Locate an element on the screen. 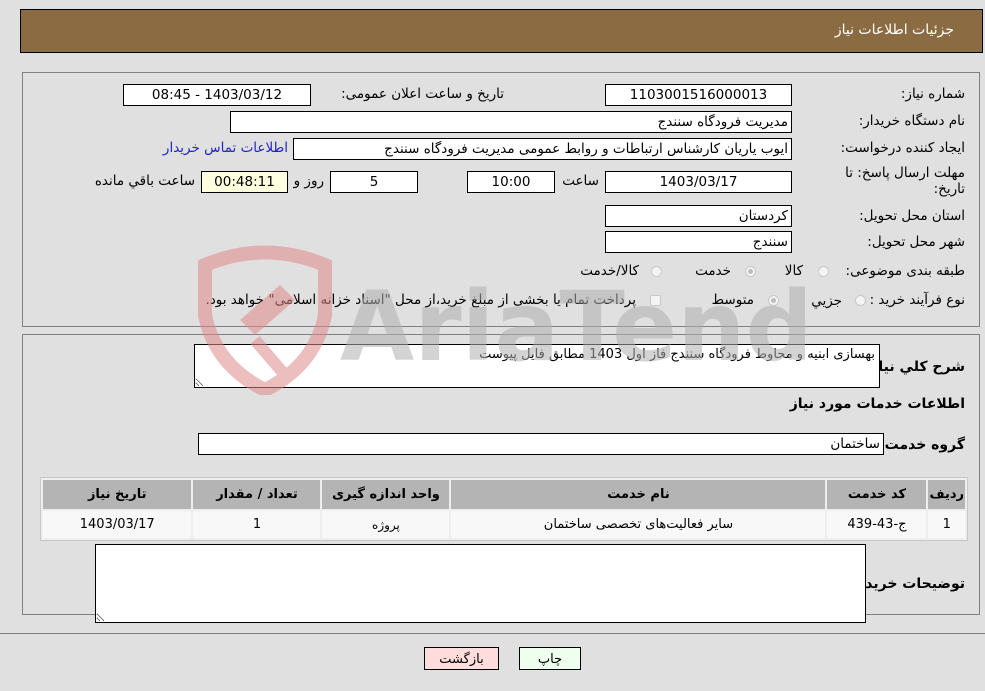 Image resolution: width=985 pixels, height=691 pixels. print-button: چاپ is located at coordinates (550, 658).